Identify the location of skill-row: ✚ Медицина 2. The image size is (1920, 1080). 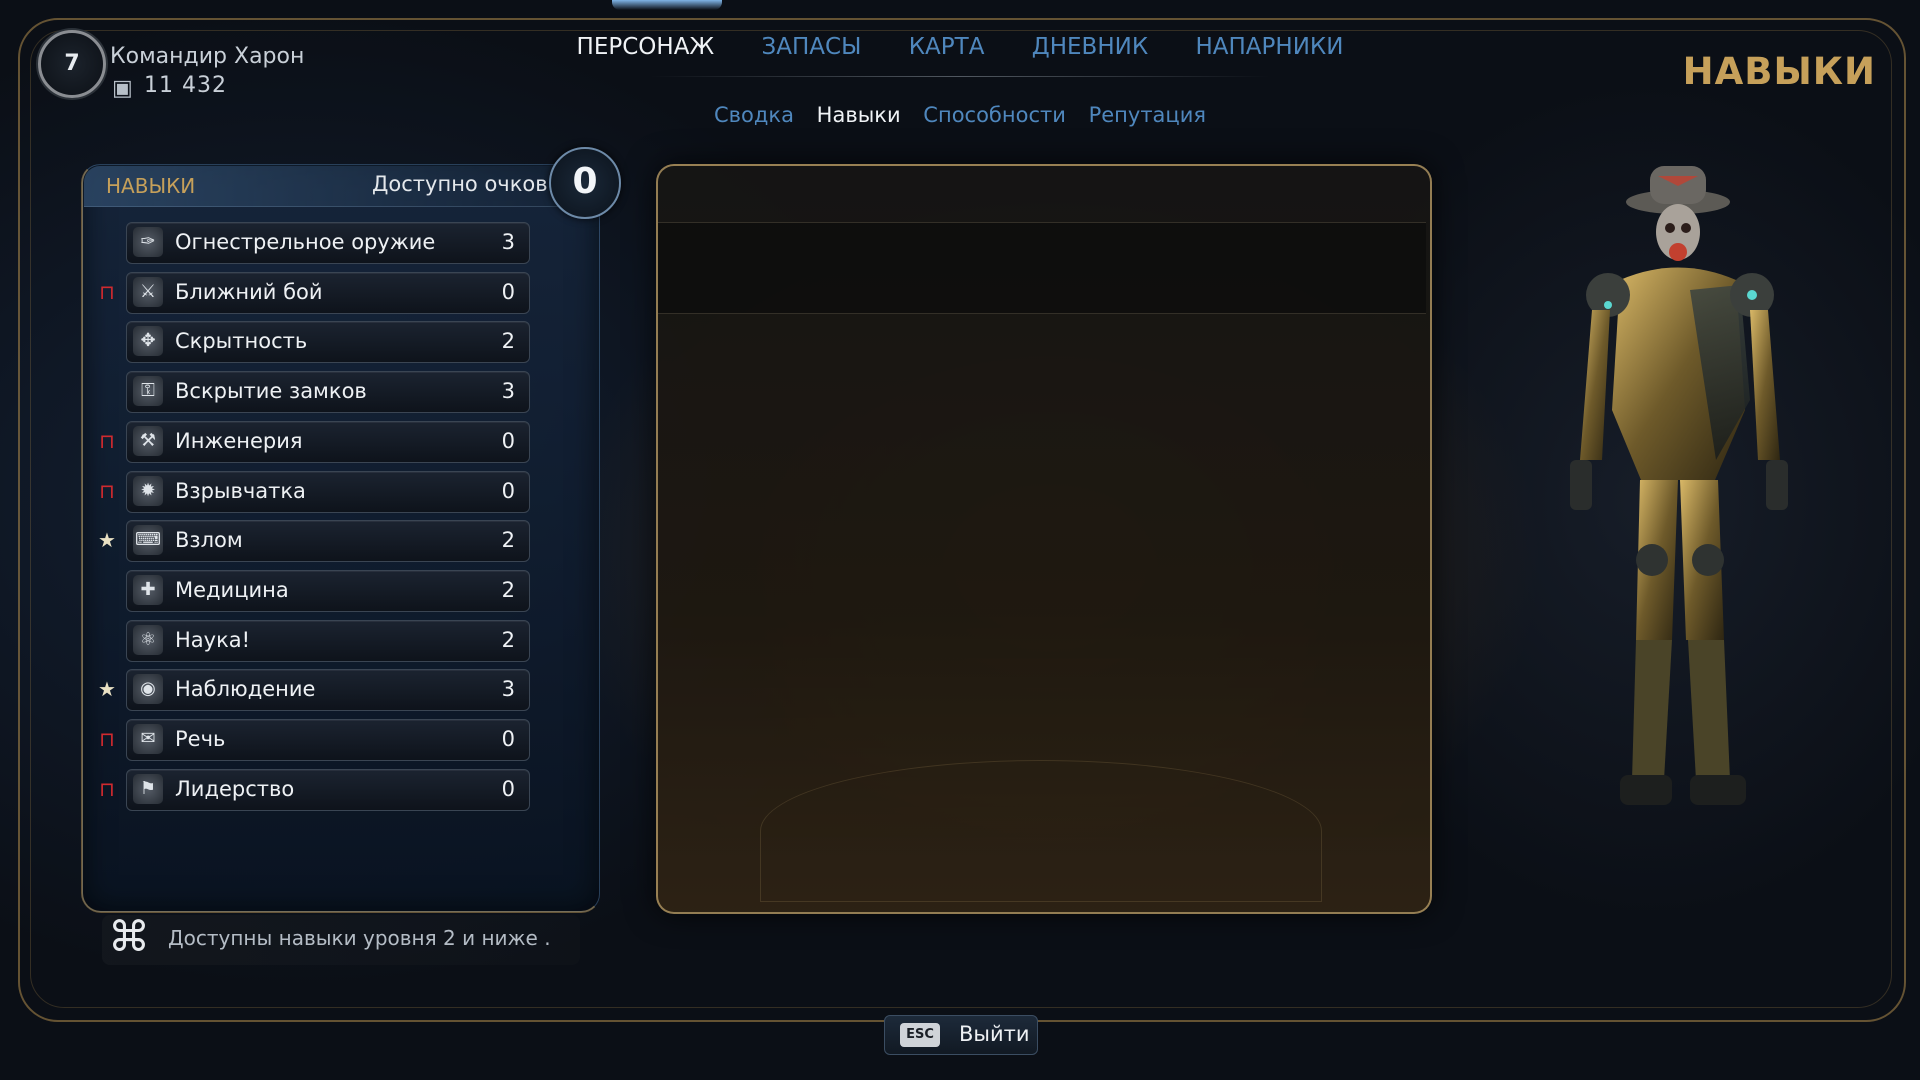
(328, 591).